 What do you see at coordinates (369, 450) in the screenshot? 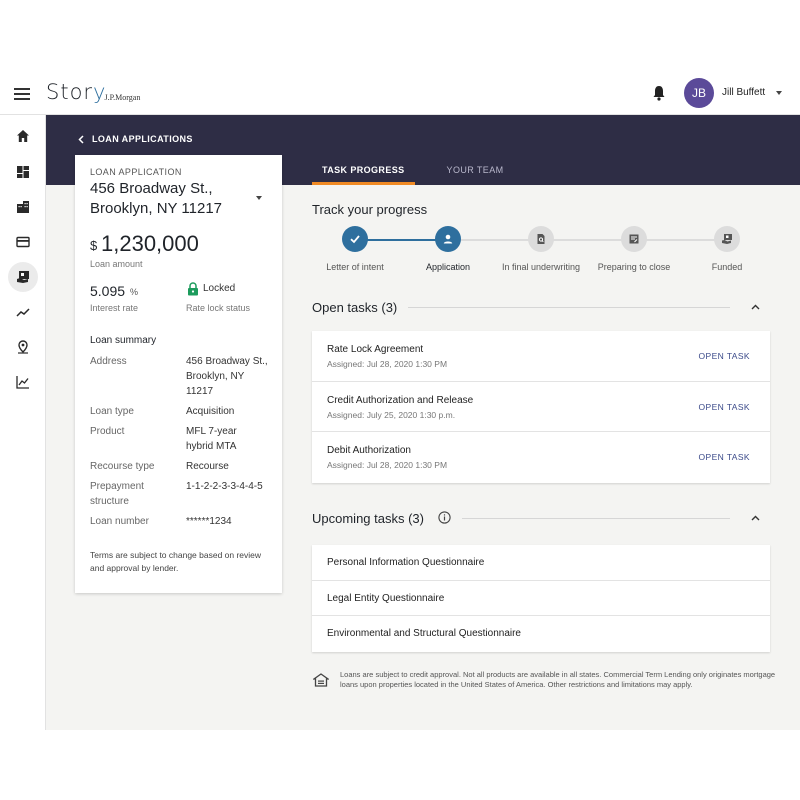
I see `task-name: Debit Authorization` at bounding box center [369, 450].